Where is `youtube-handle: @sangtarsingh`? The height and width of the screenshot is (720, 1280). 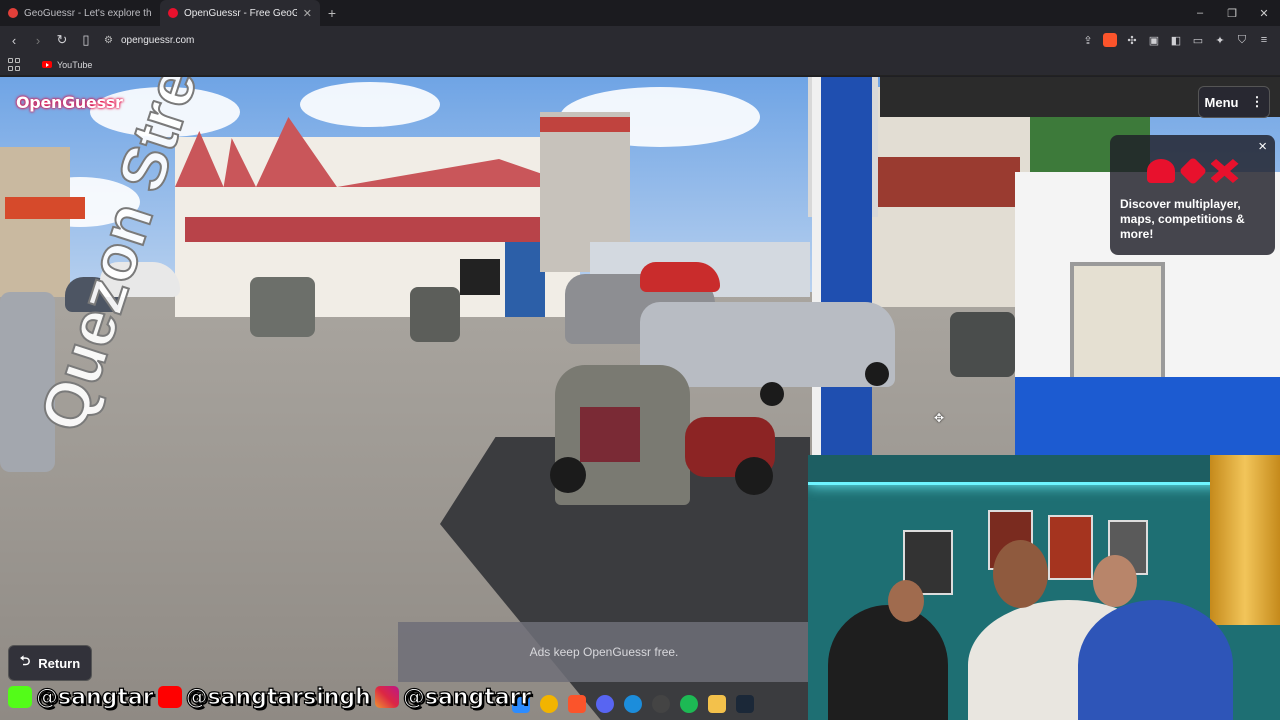
youtube-handle: @sangtarsingh is located at coordinates (278, 697).